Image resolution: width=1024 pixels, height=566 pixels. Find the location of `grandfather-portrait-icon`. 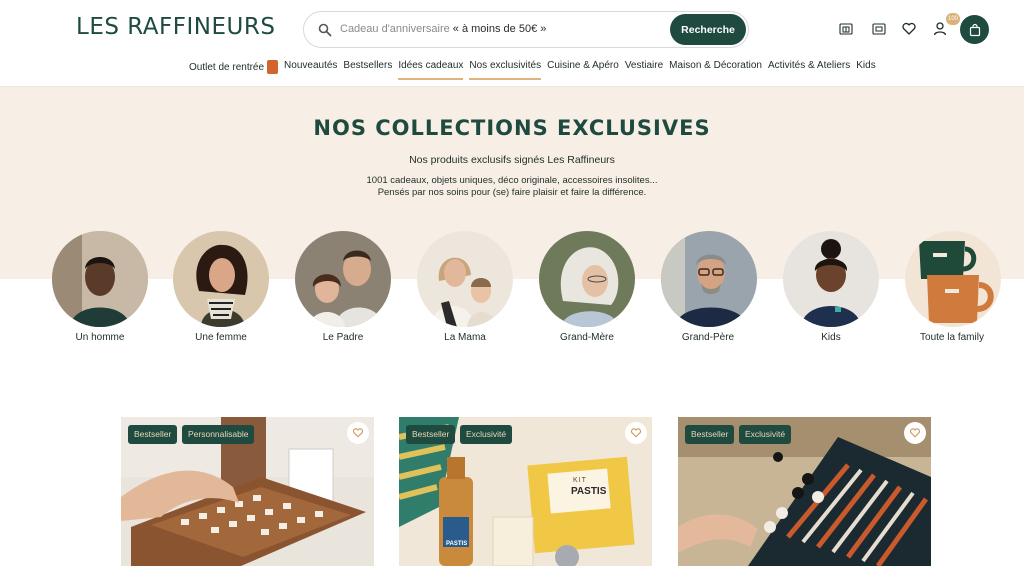

grandfather-portrait-icon is located at coordinates (709, 279).